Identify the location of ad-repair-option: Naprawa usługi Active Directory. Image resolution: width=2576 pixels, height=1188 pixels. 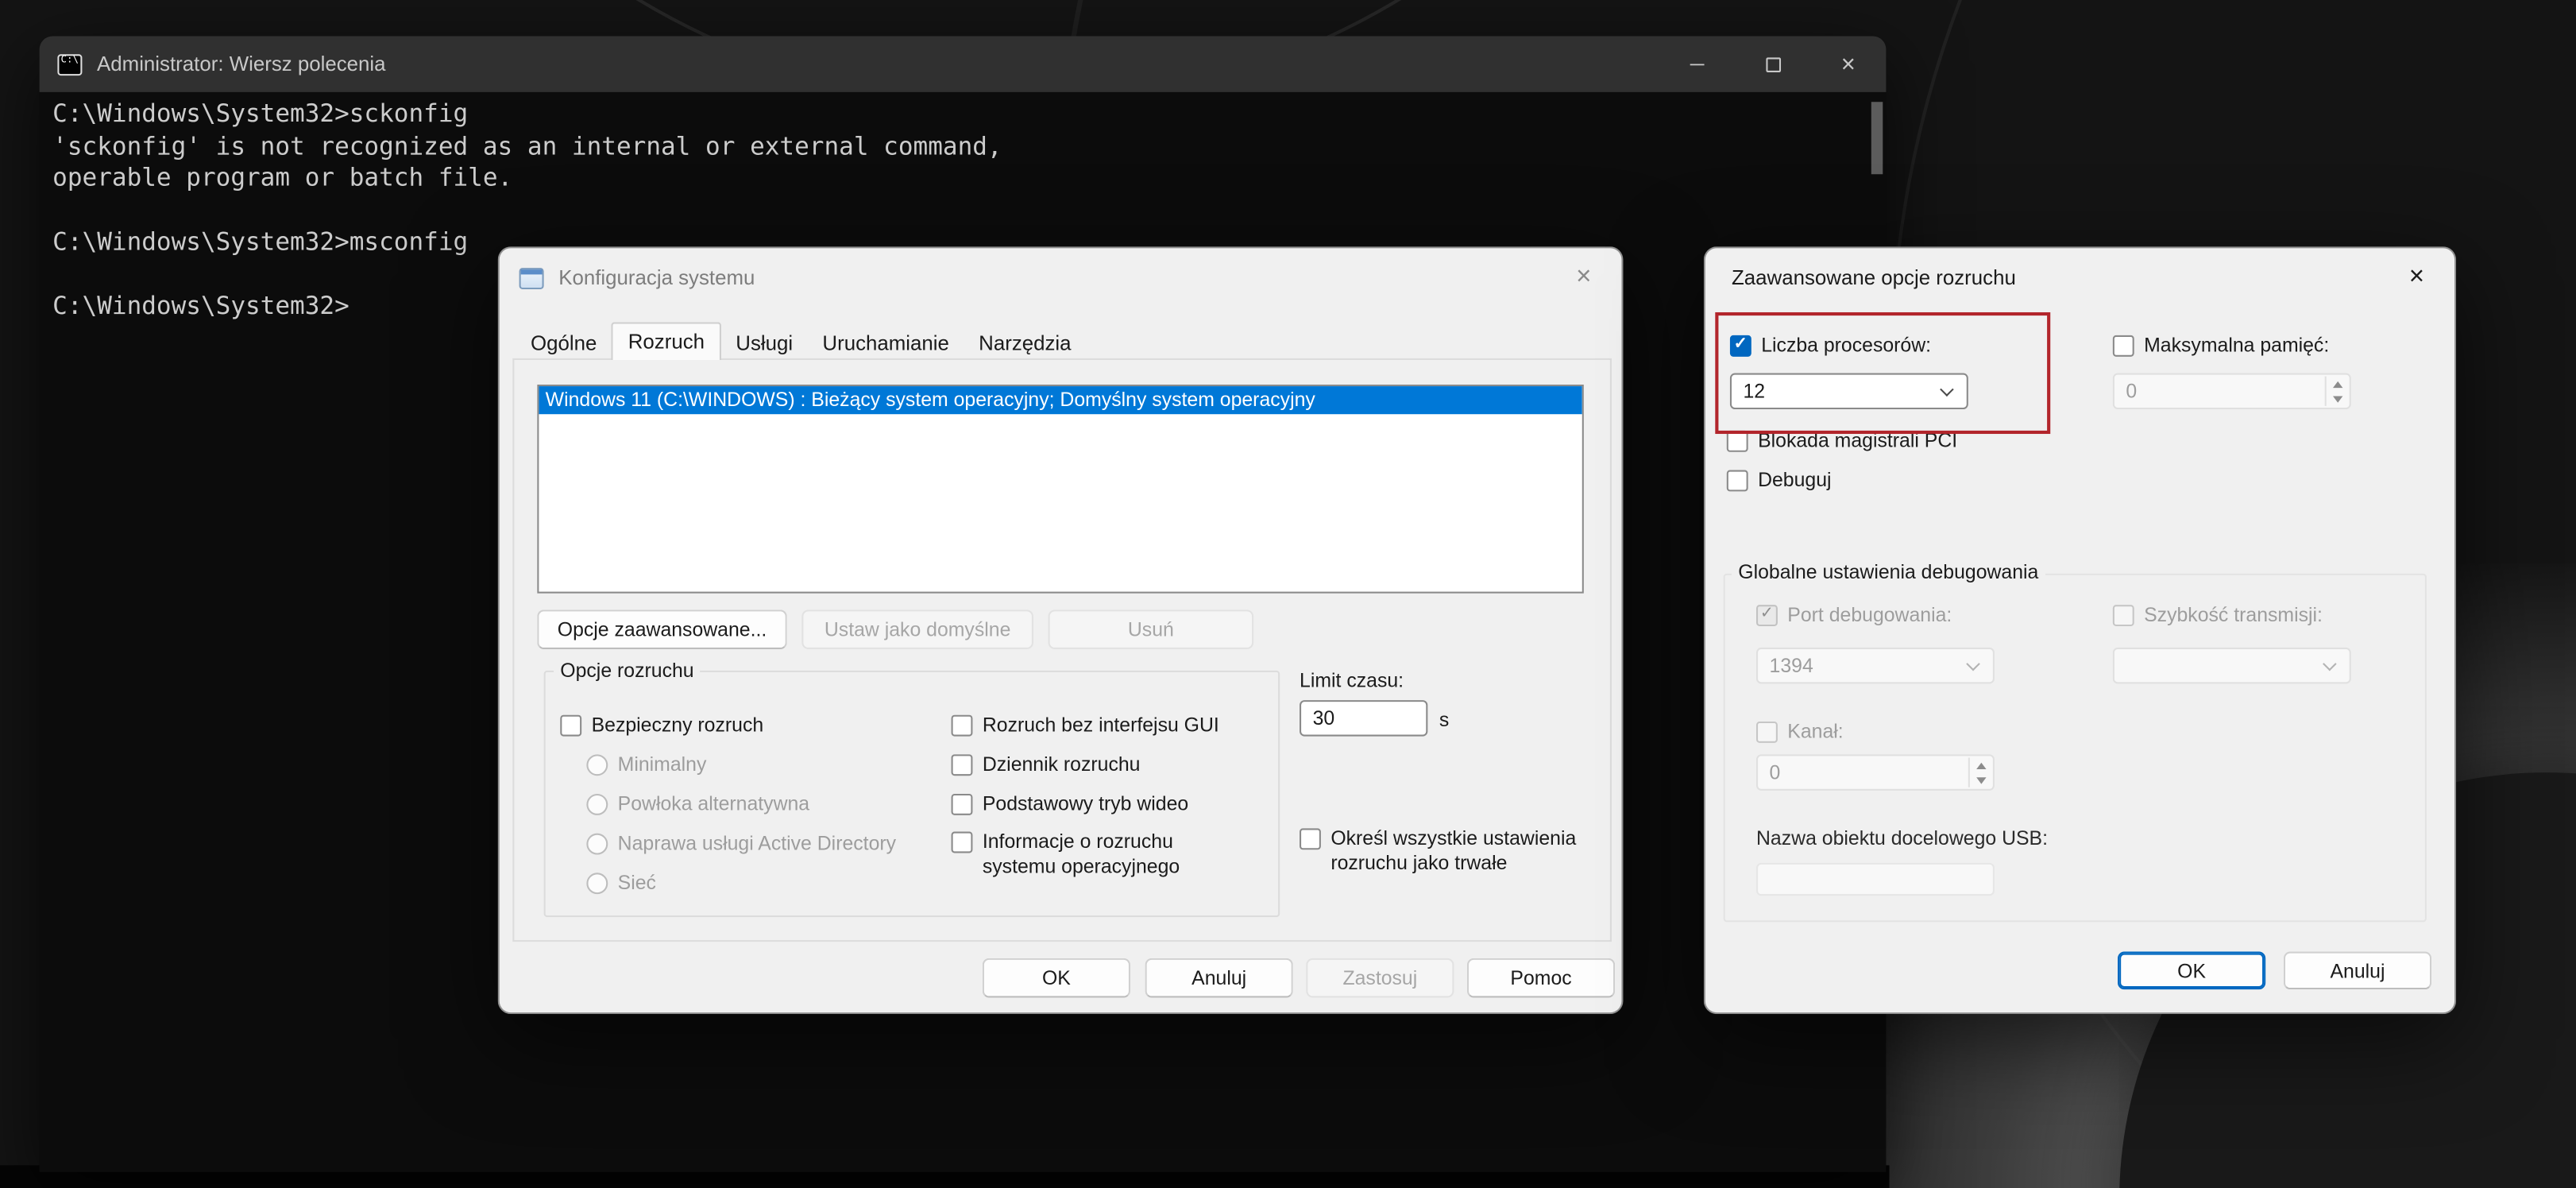
(741, 843).